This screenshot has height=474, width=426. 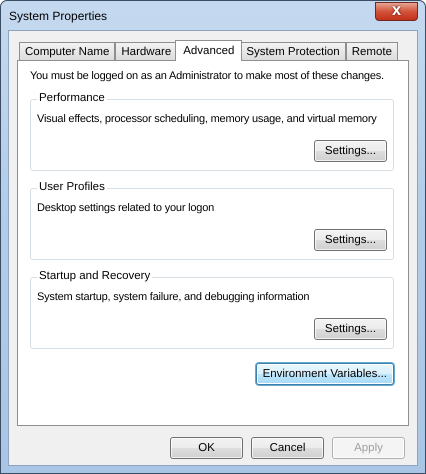 What do you see at coordinates (372, 51) in the screenshot?
I see `tab: Remote` at bounding box center [372, 51].